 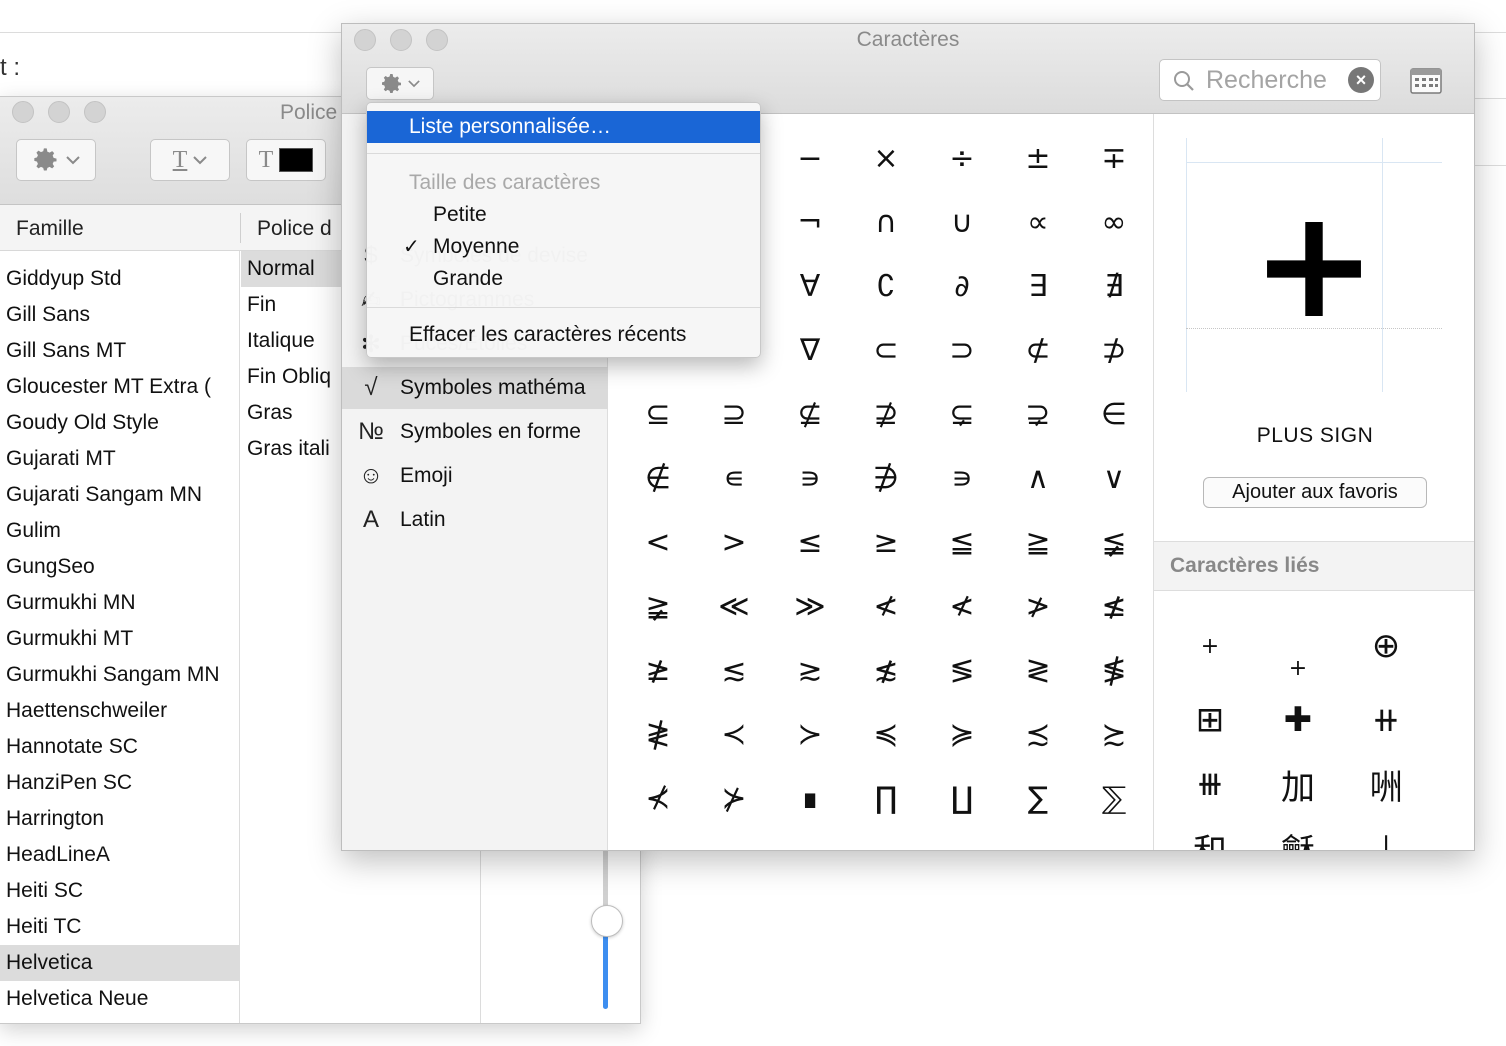 I want to click on family-list-item: Goudy Old Style, so click(x=119, y=423).